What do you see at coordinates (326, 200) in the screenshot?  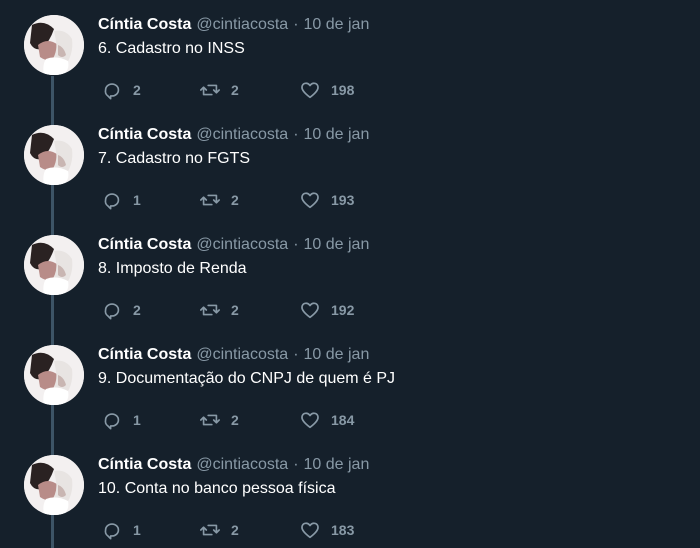 I see `like-button: 193` at bounding box center [326, 200].